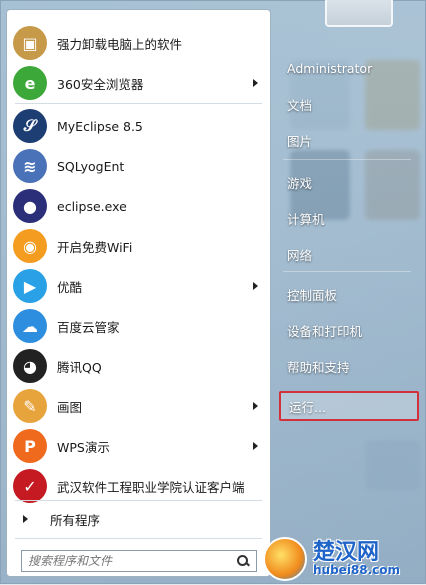 The height and width of the screenshot is (585, 426). I want to click on program-item: ▣ 强力卸载电脑上的软件, so click(138, 43).